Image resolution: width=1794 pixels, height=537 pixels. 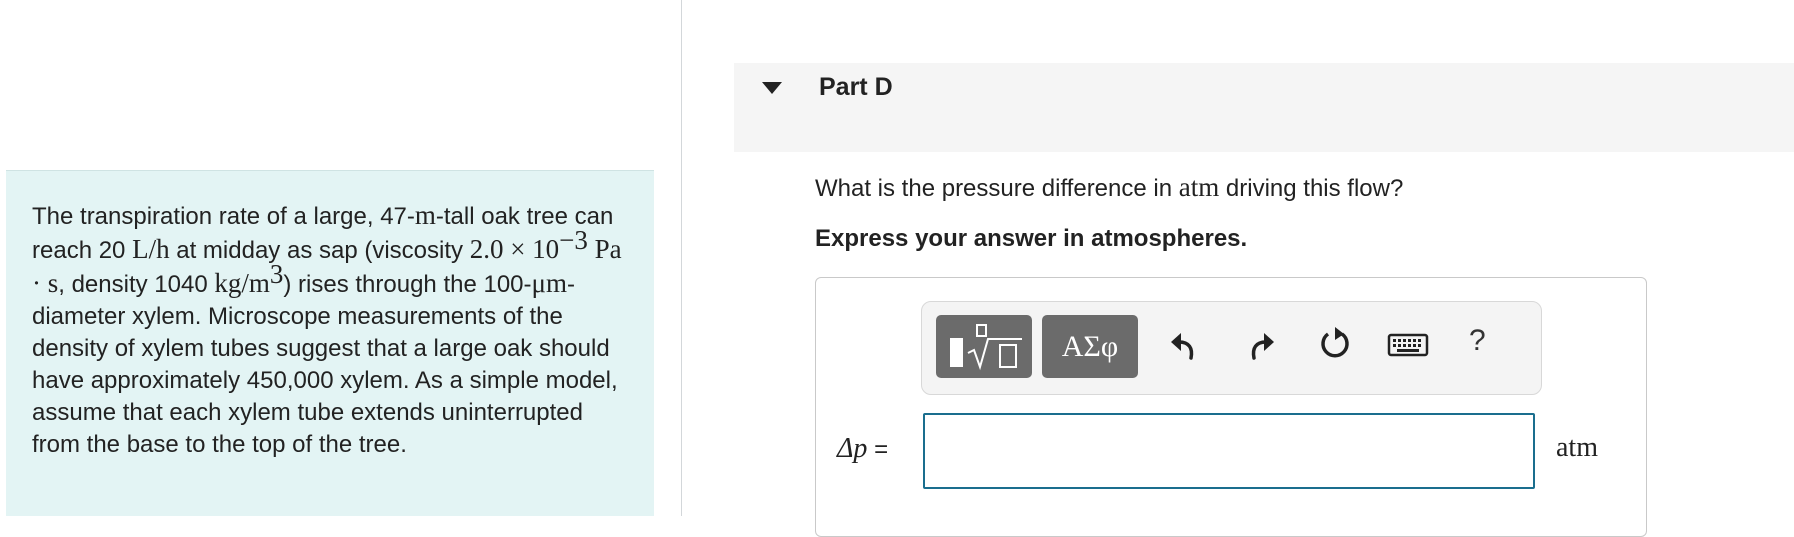 I want to click on panel-divider, so click(x=681, y=258).